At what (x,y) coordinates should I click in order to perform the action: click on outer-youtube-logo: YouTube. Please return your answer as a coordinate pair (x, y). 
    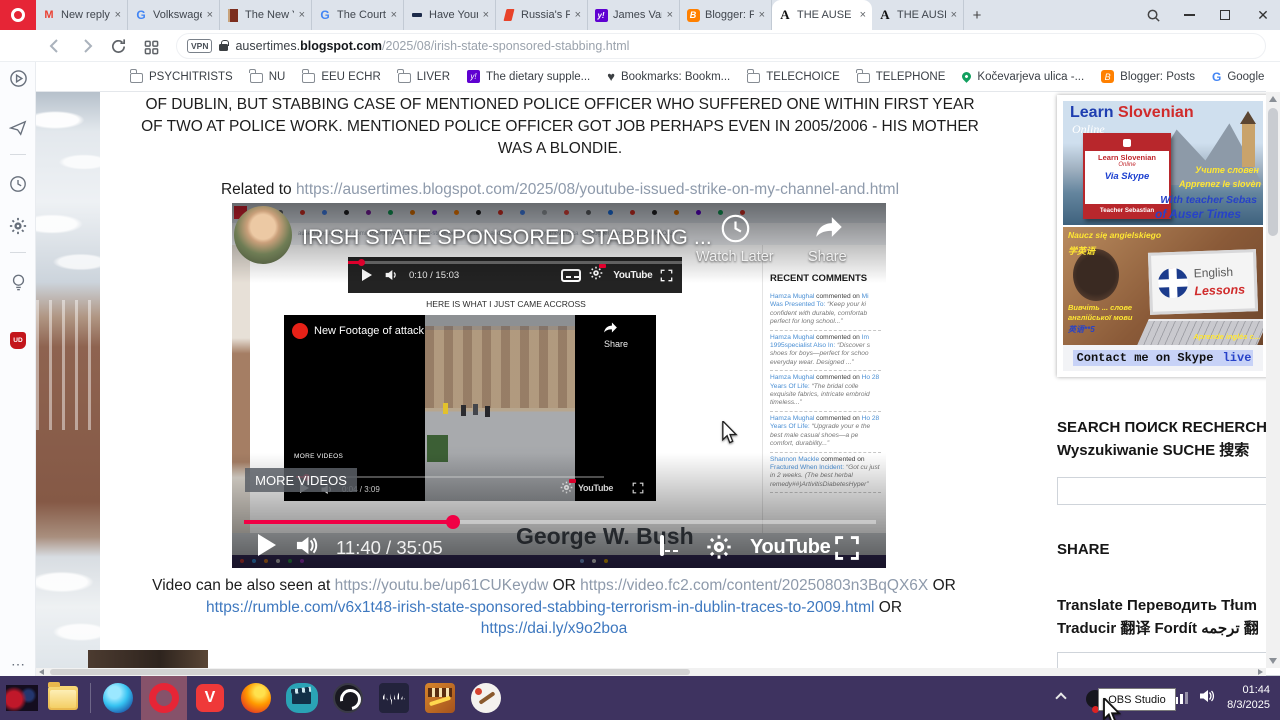
    Looking at the image, I should click on (790, 547).